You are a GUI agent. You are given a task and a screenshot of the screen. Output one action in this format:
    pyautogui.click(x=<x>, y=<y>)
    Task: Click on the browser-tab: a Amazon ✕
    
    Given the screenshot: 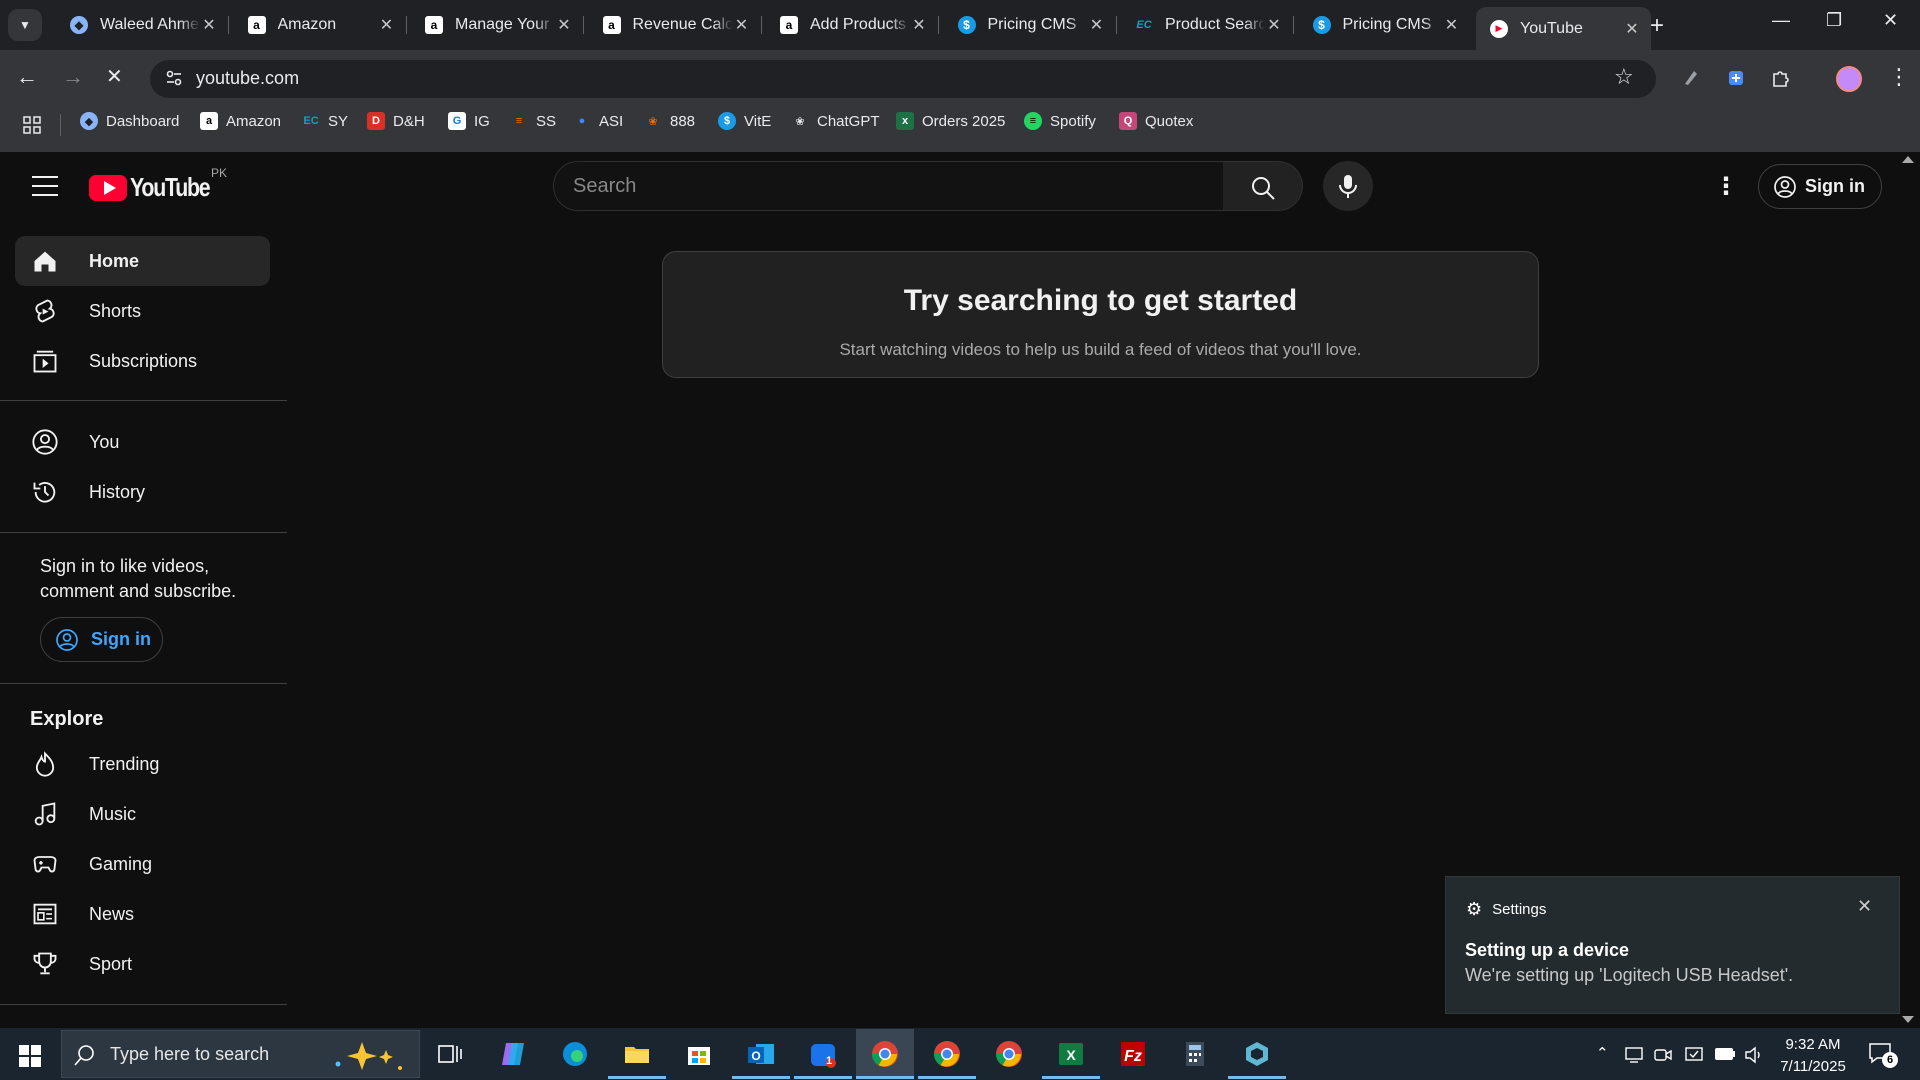 What is the action you would take?
    pyautogui.click(x=320, y=25)
    